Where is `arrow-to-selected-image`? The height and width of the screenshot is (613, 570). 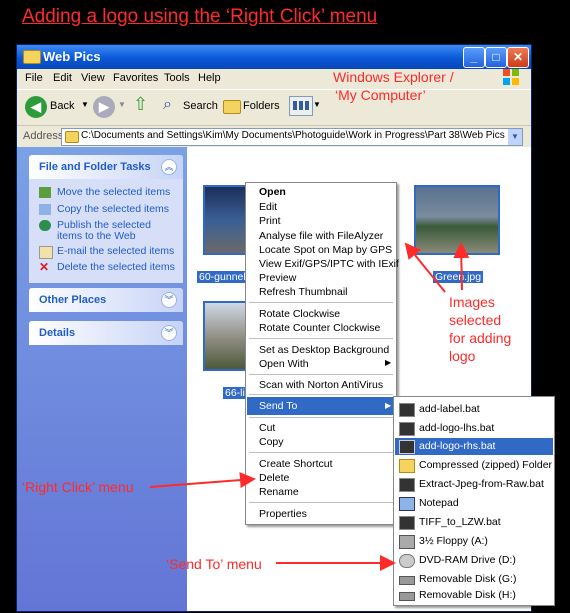 arrow-to-selected-image is located at coordinates (425, 267).